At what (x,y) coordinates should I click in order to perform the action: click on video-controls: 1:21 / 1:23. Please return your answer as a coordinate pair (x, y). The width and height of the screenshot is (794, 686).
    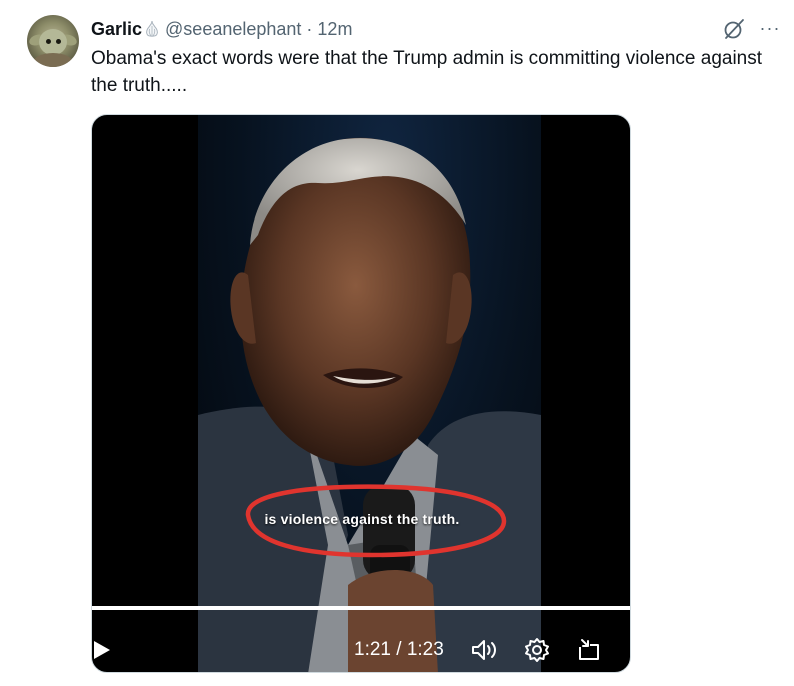
    Looking at the image, I should click on (361, 648).